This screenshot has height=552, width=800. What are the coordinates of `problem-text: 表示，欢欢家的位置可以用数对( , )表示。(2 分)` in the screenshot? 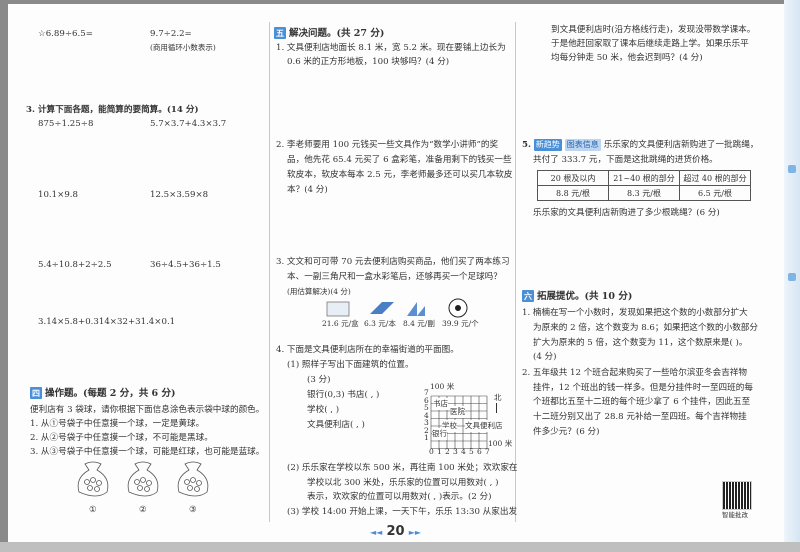 It's located at (399, 497).